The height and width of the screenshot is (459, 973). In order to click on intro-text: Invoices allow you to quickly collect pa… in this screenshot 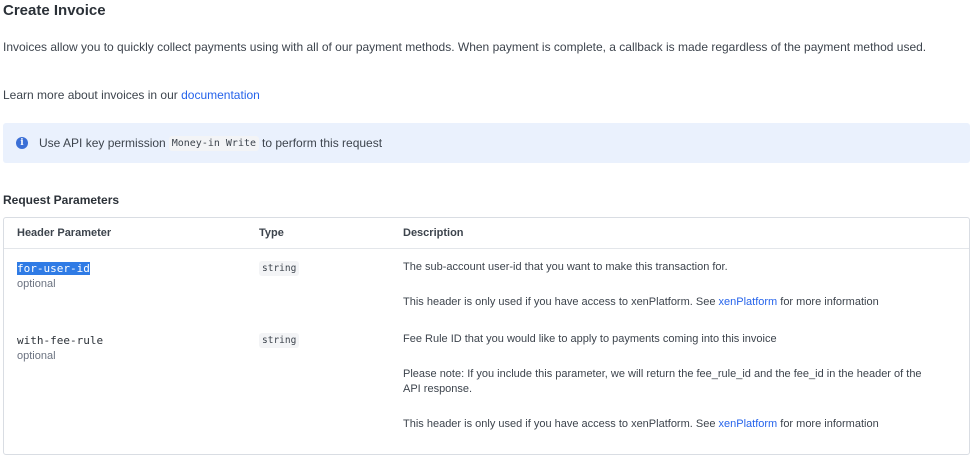, I will do `click(465, 47)`.